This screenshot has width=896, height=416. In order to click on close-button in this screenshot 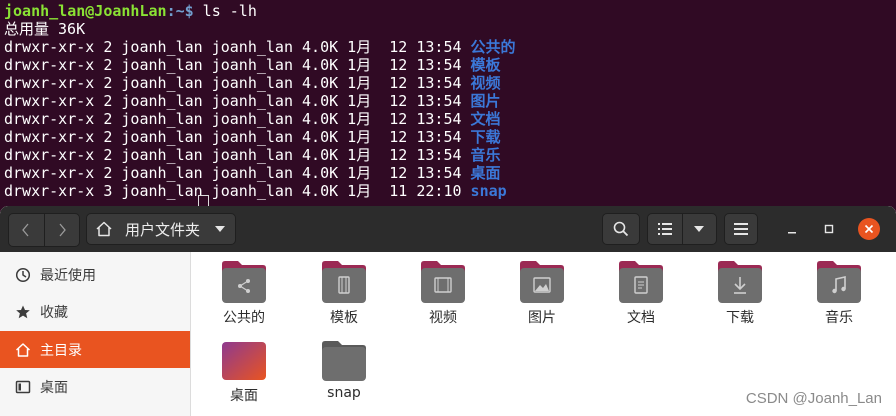, I will do `click(869, 229)`.